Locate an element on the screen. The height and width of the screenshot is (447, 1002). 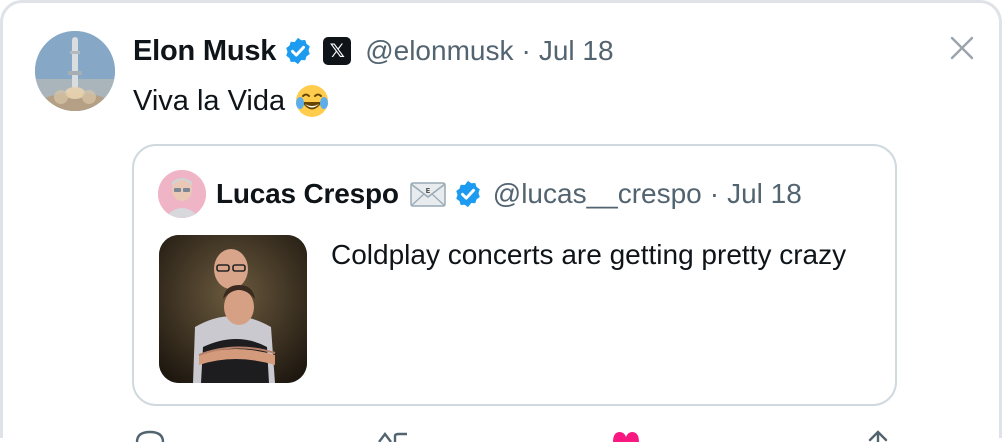
like-icon is located at coordinates (626, 435).